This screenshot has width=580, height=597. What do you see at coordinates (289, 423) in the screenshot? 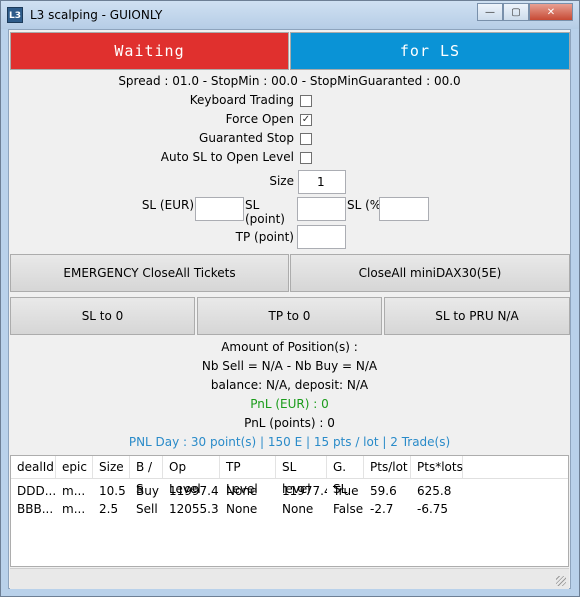
I see `pnl-points: PnL (points) : 0` at bounding box center [289, 423].